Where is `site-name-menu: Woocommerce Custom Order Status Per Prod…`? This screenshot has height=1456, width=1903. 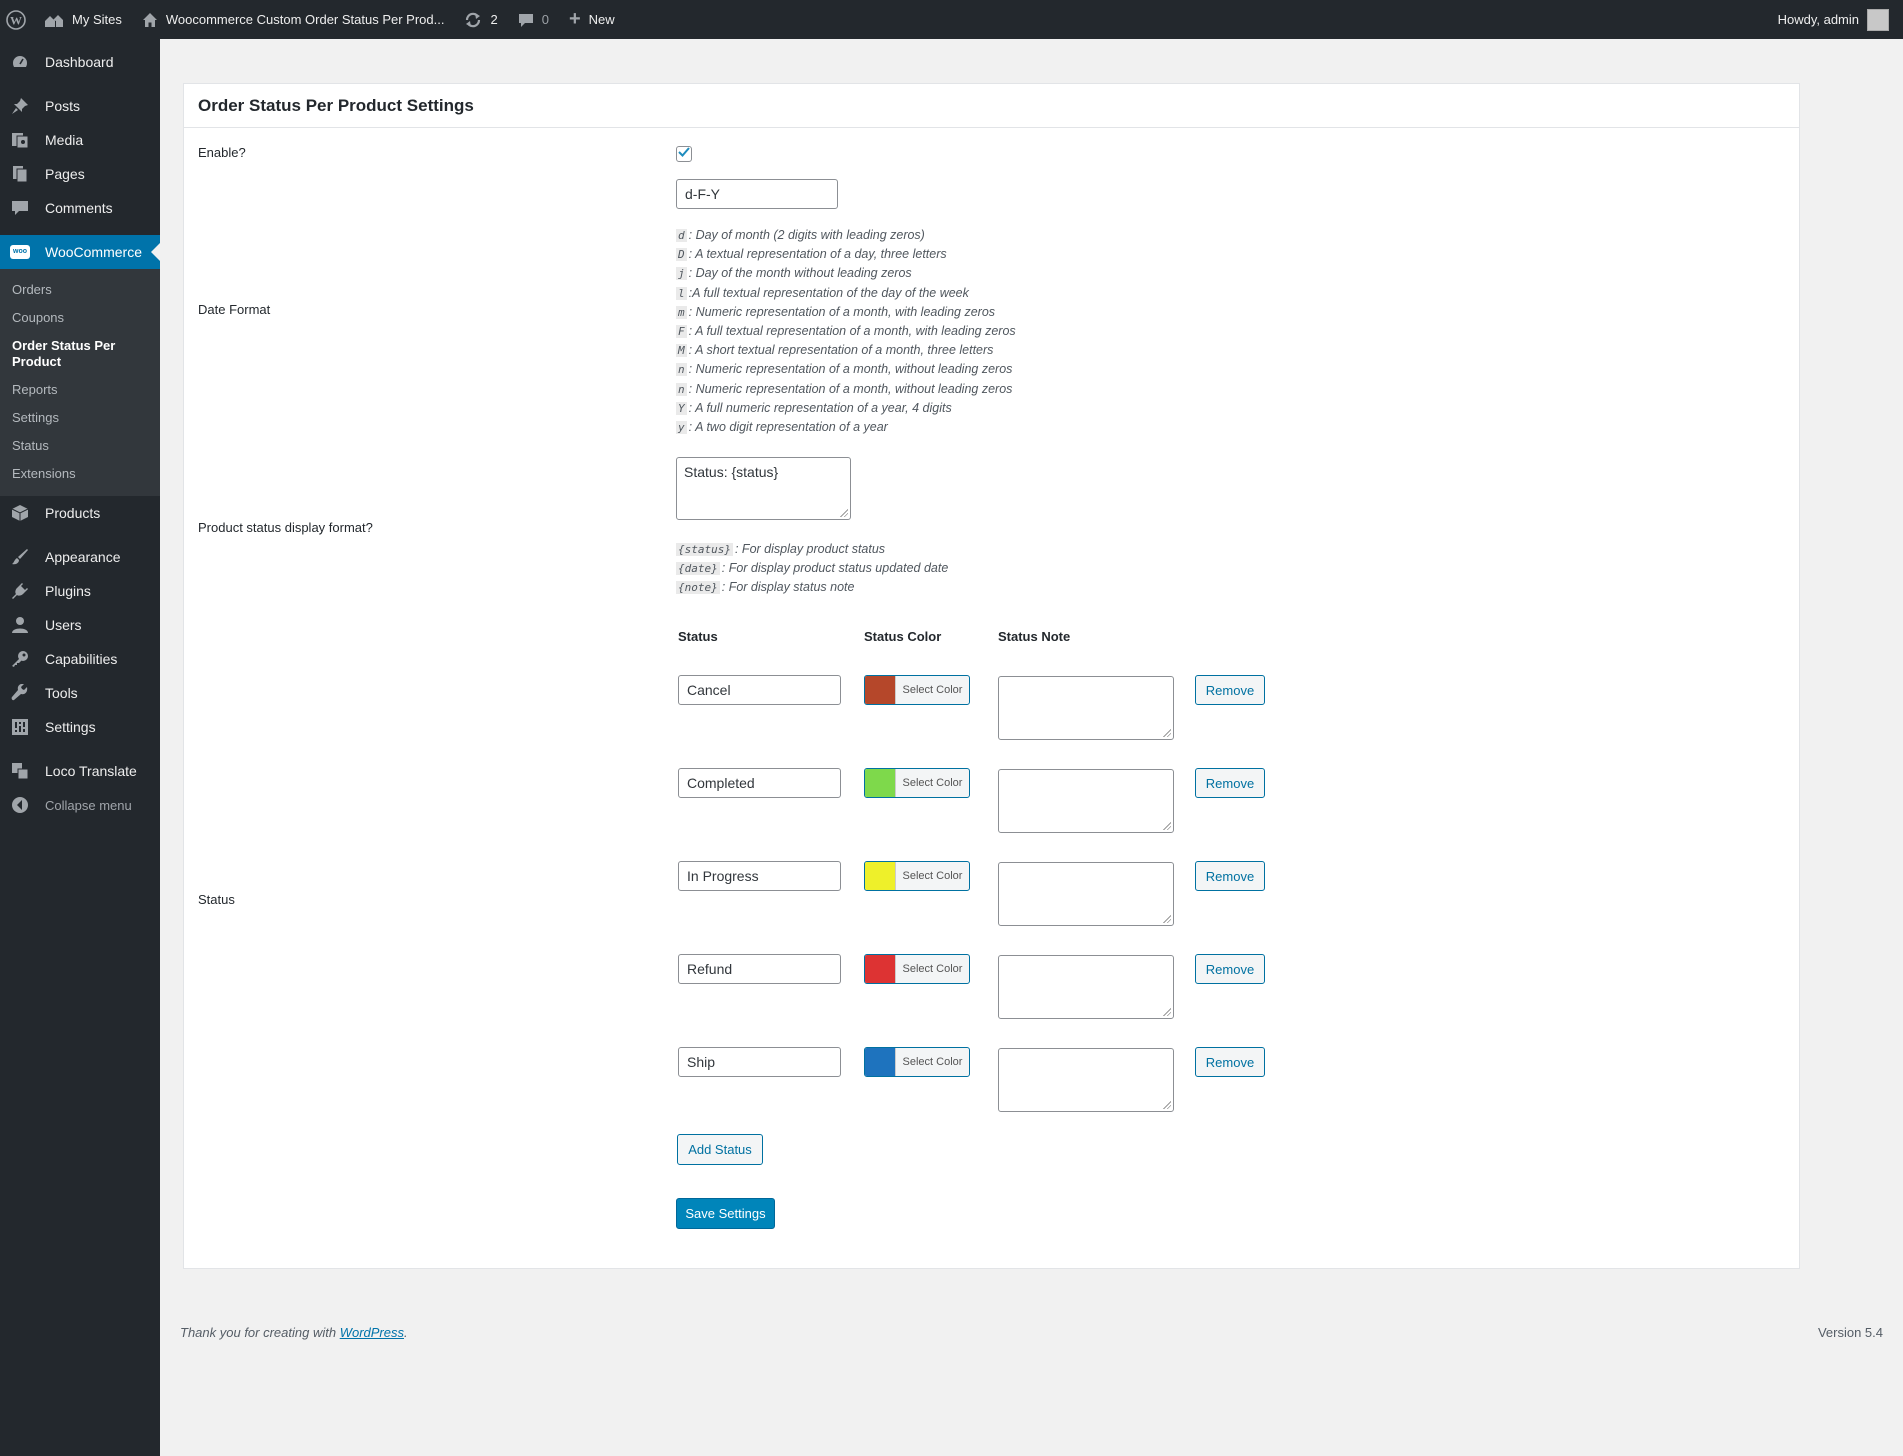 site-name-menu: Woocommerce Custom Order Status Per Prod… is located at coordinates (293, 19).